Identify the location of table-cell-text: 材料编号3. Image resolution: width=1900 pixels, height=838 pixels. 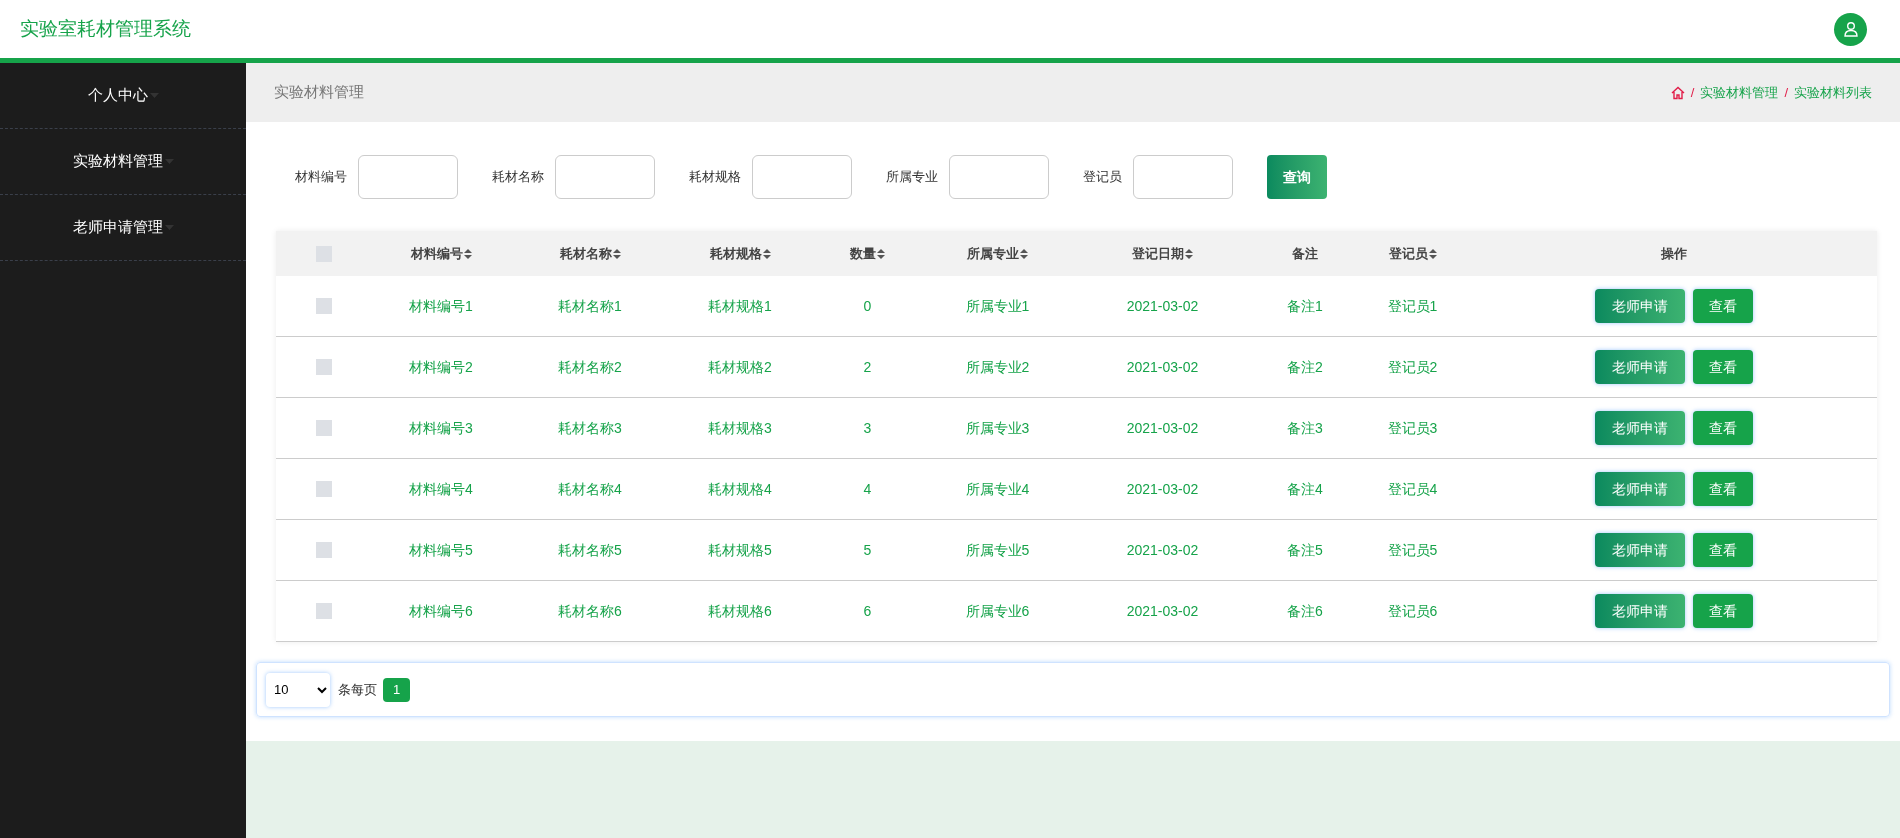
(441, 428).